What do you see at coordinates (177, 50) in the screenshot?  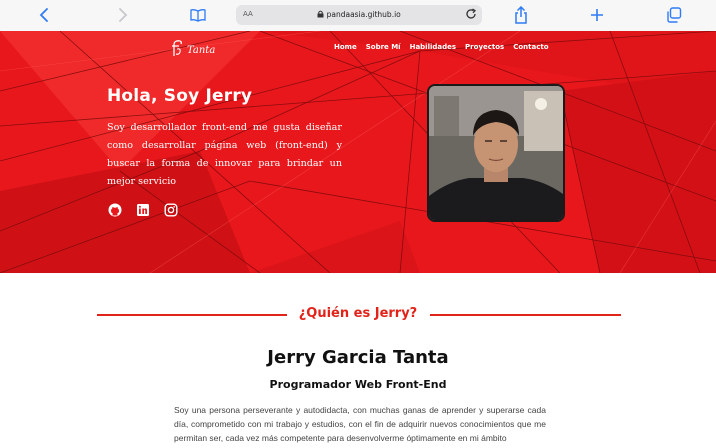 I see `logo-mark-icon` at bounding box center [177, 50].